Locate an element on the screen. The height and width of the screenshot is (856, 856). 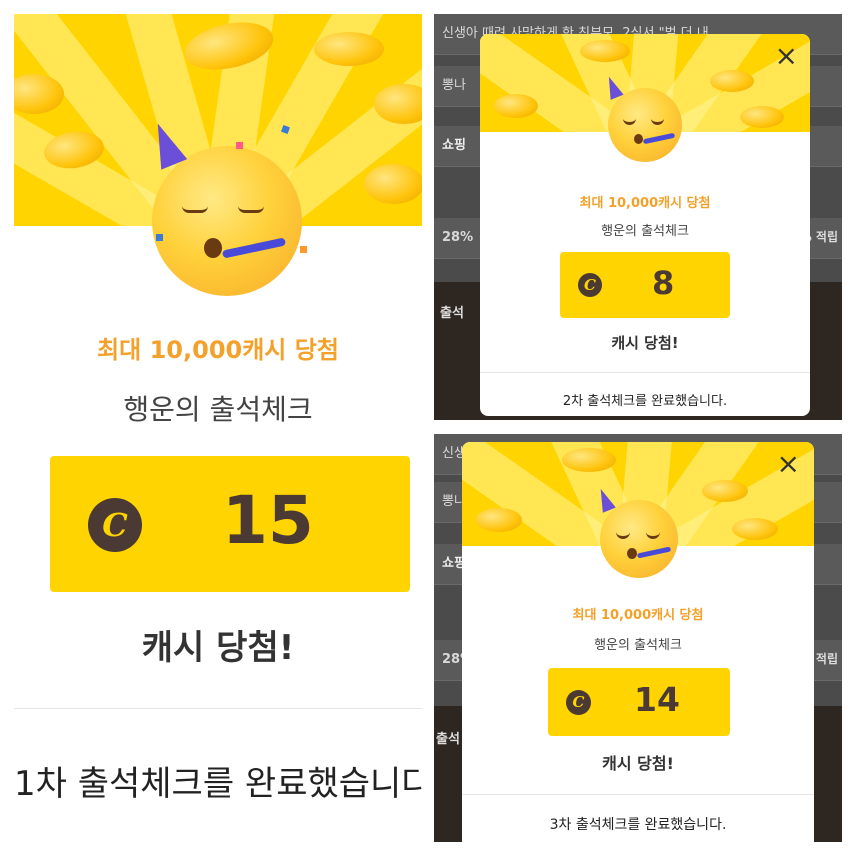
reward-amount-box: C 14 is located at coordinates (639, 702).